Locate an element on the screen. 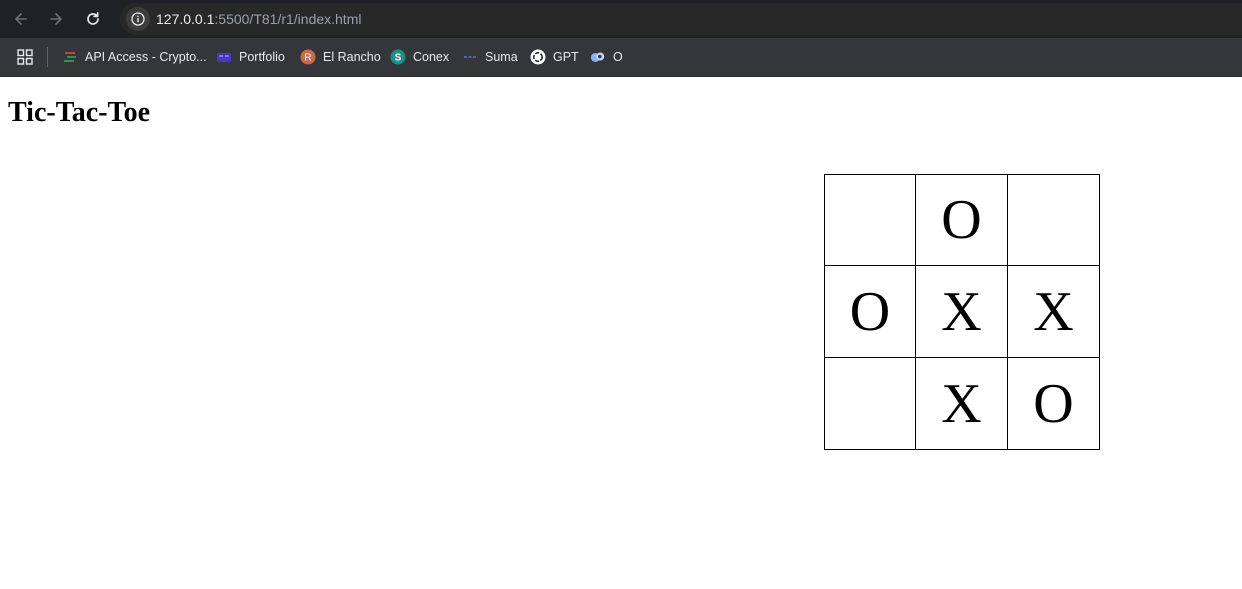 The image size is (1242, 589). browser-toolbar: 127.0.0.1:5500/T81/r1/index.html is located at coordinates (621, 19).